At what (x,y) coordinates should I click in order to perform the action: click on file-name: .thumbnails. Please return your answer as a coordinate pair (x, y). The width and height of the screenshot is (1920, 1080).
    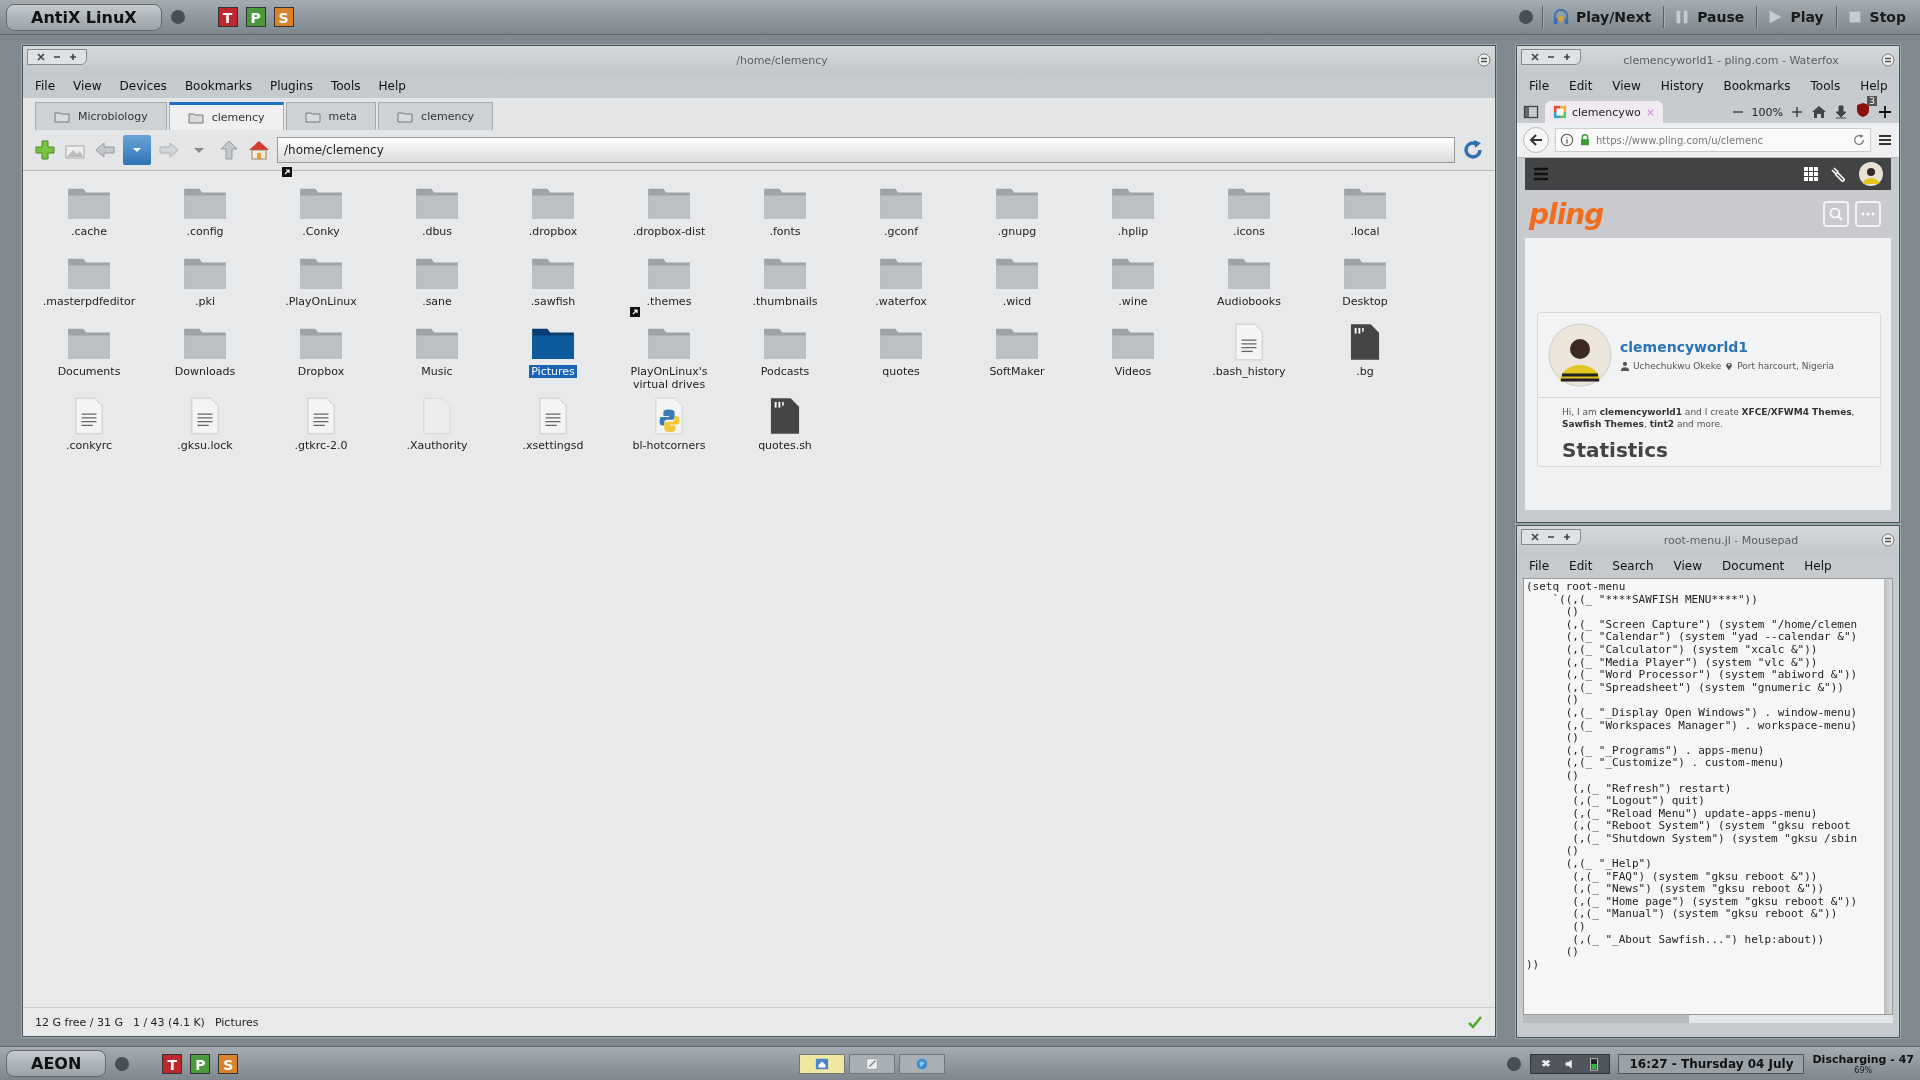
    Looking at the image, I should click on (785, 301).